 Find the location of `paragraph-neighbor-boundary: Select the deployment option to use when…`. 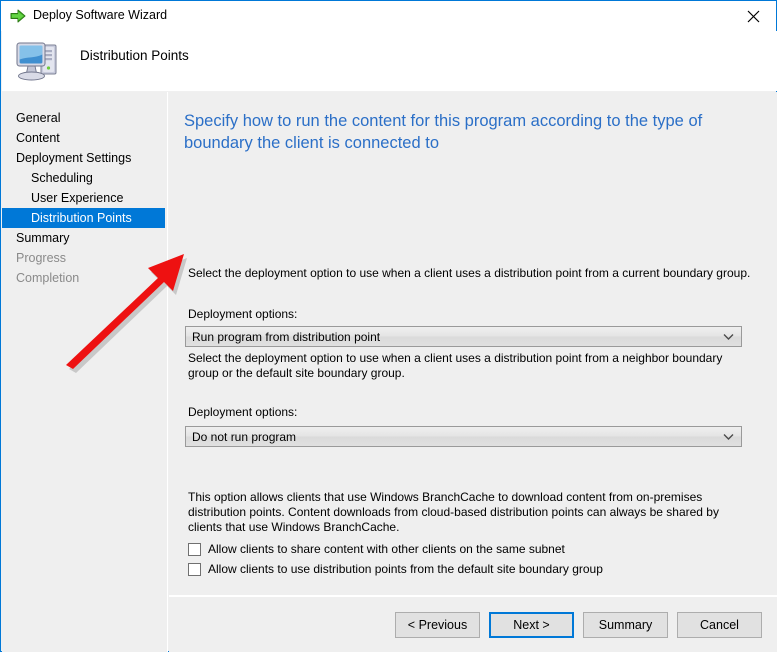

paragraph-neighbor-boundary: Select the deployment option to use when… is located at coordinates (455, 365).